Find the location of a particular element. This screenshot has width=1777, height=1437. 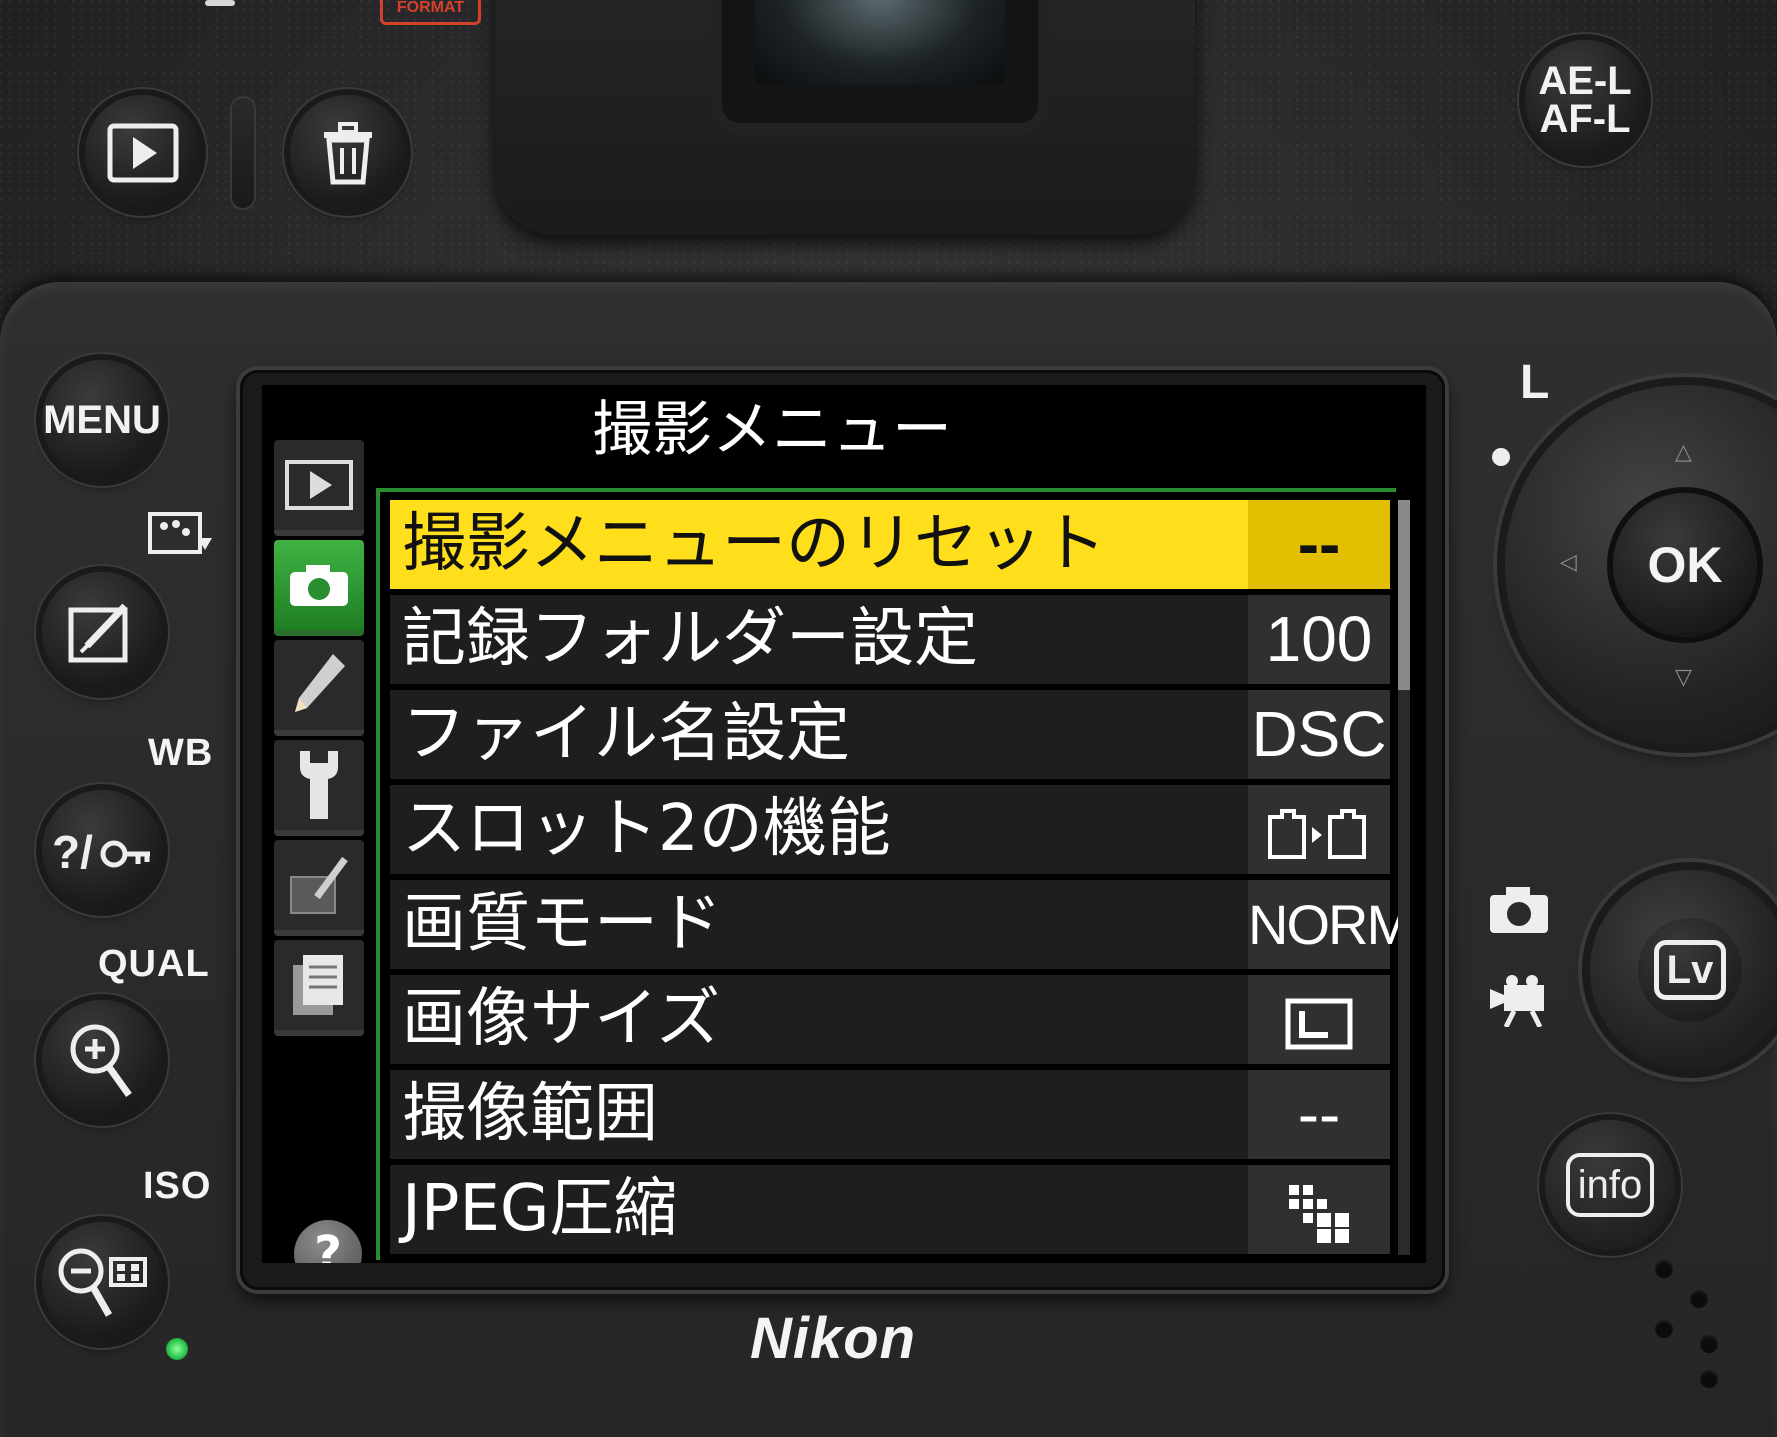

menu-item-label: ファイル名設定 is located at coordinates (626, 734).